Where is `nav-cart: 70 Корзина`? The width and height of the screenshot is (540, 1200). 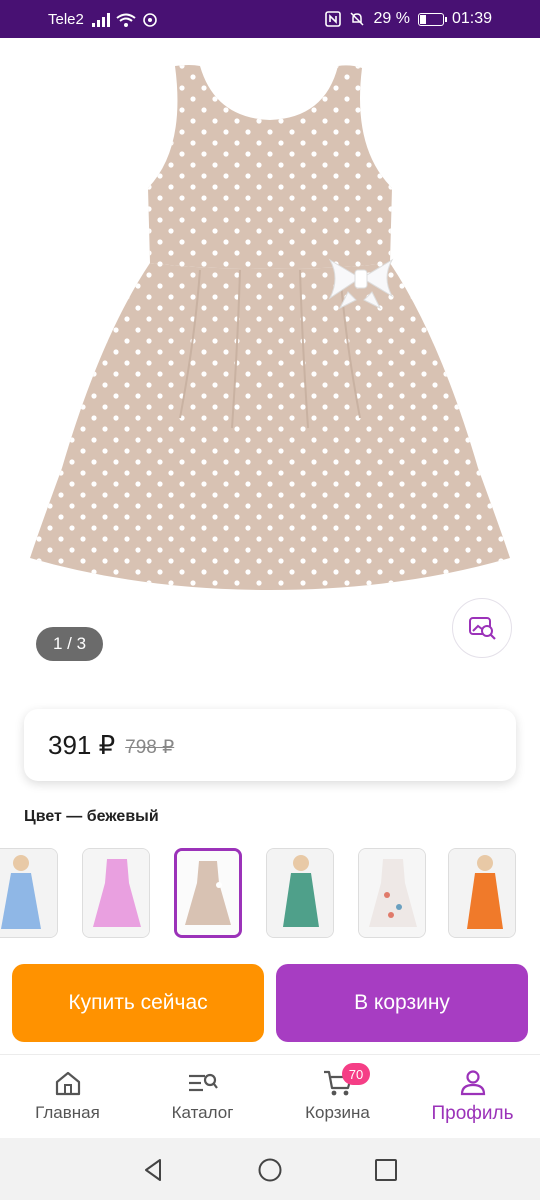 nav-cart: 70 Корзина is located at coordinates (337, 1097).